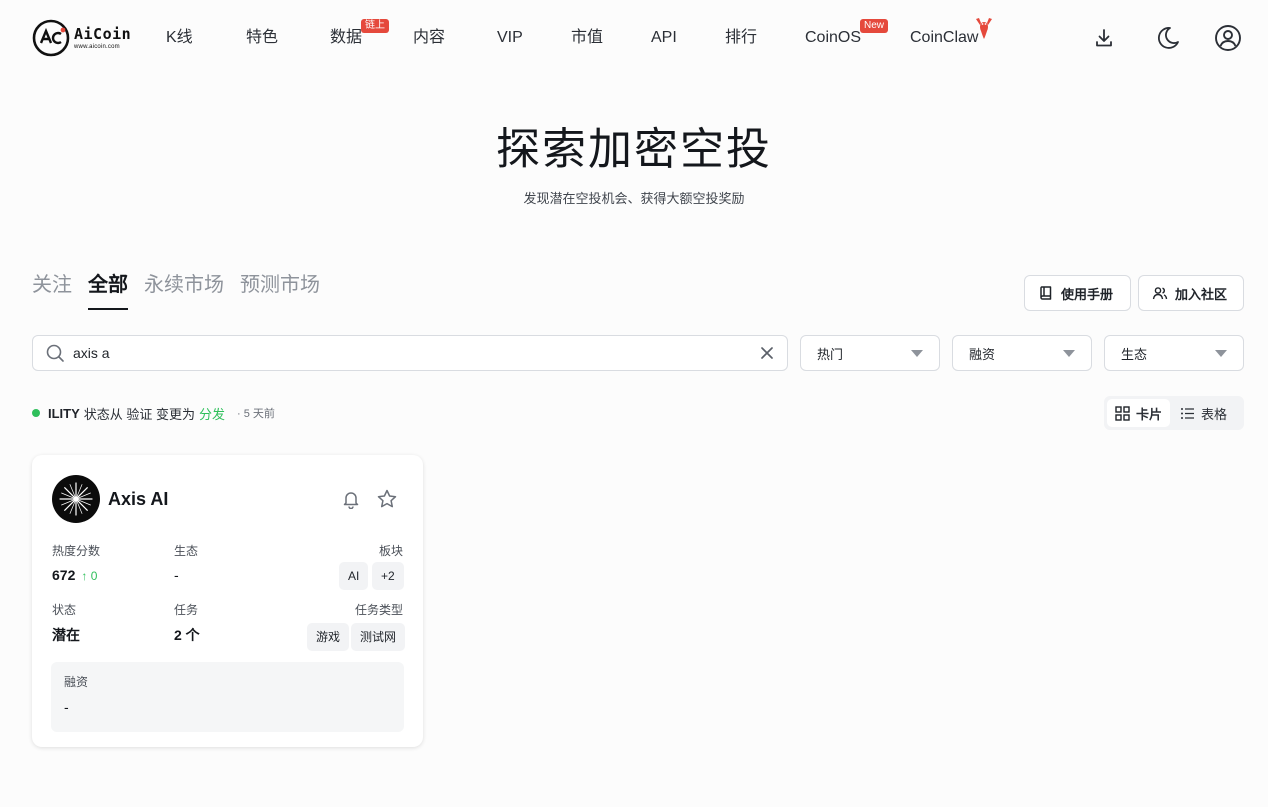 This screenshot has height=807, width=1268. I want to click on sector-tag: AI, so click(354, 576).